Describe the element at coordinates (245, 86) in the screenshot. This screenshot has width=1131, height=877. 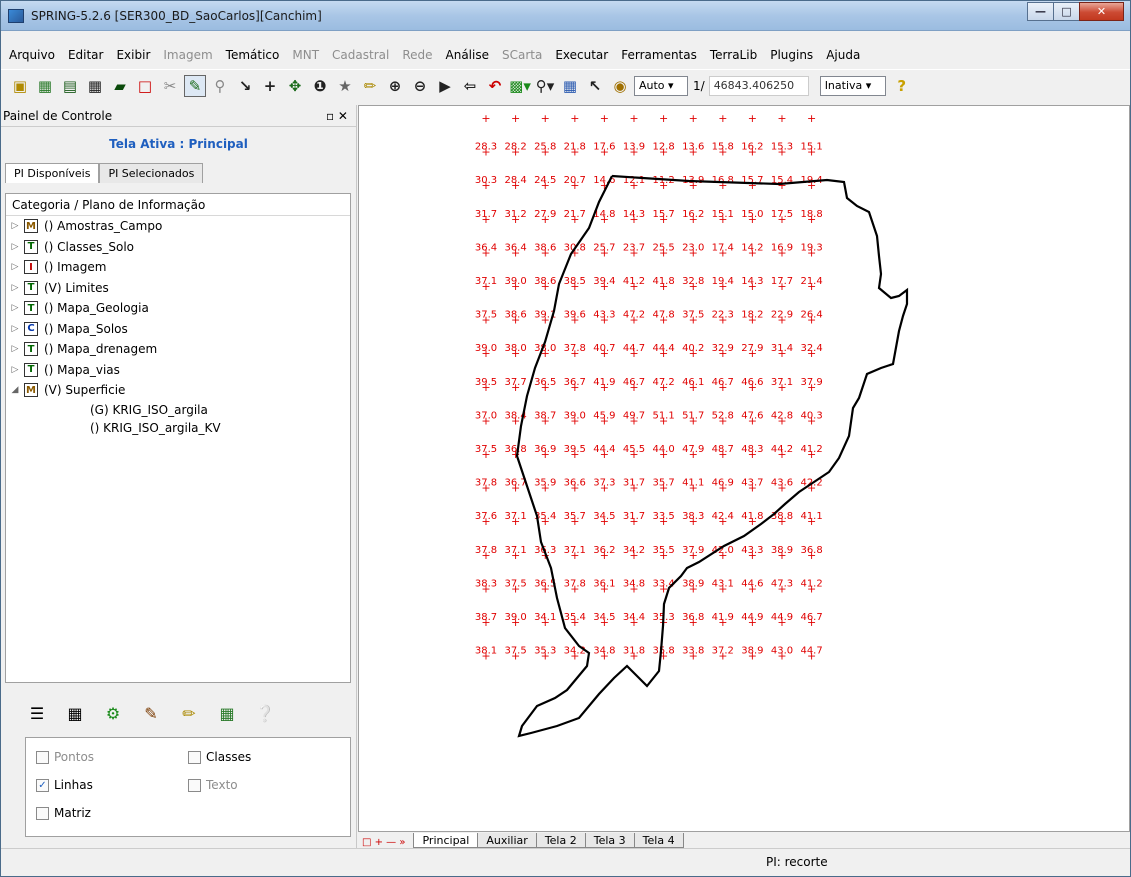
I see `zoom-area-icon: ↘` at that location.